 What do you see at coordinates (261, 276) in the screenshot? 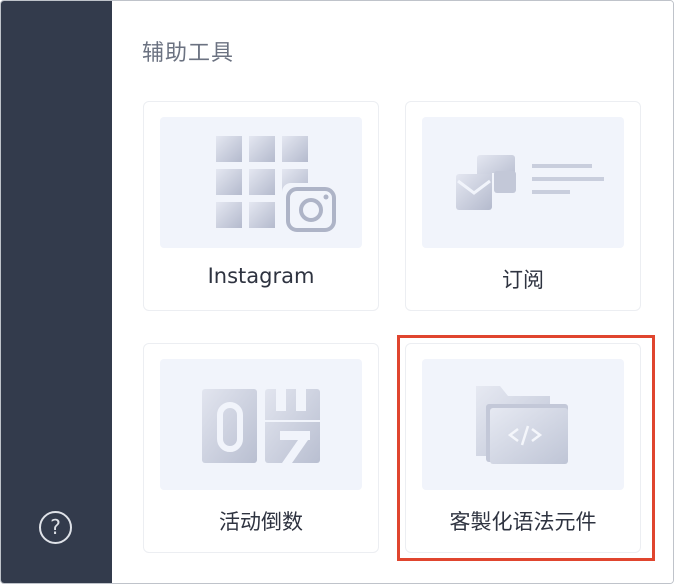
I see `card-label: Instagram` at bounding box center [261, 276].